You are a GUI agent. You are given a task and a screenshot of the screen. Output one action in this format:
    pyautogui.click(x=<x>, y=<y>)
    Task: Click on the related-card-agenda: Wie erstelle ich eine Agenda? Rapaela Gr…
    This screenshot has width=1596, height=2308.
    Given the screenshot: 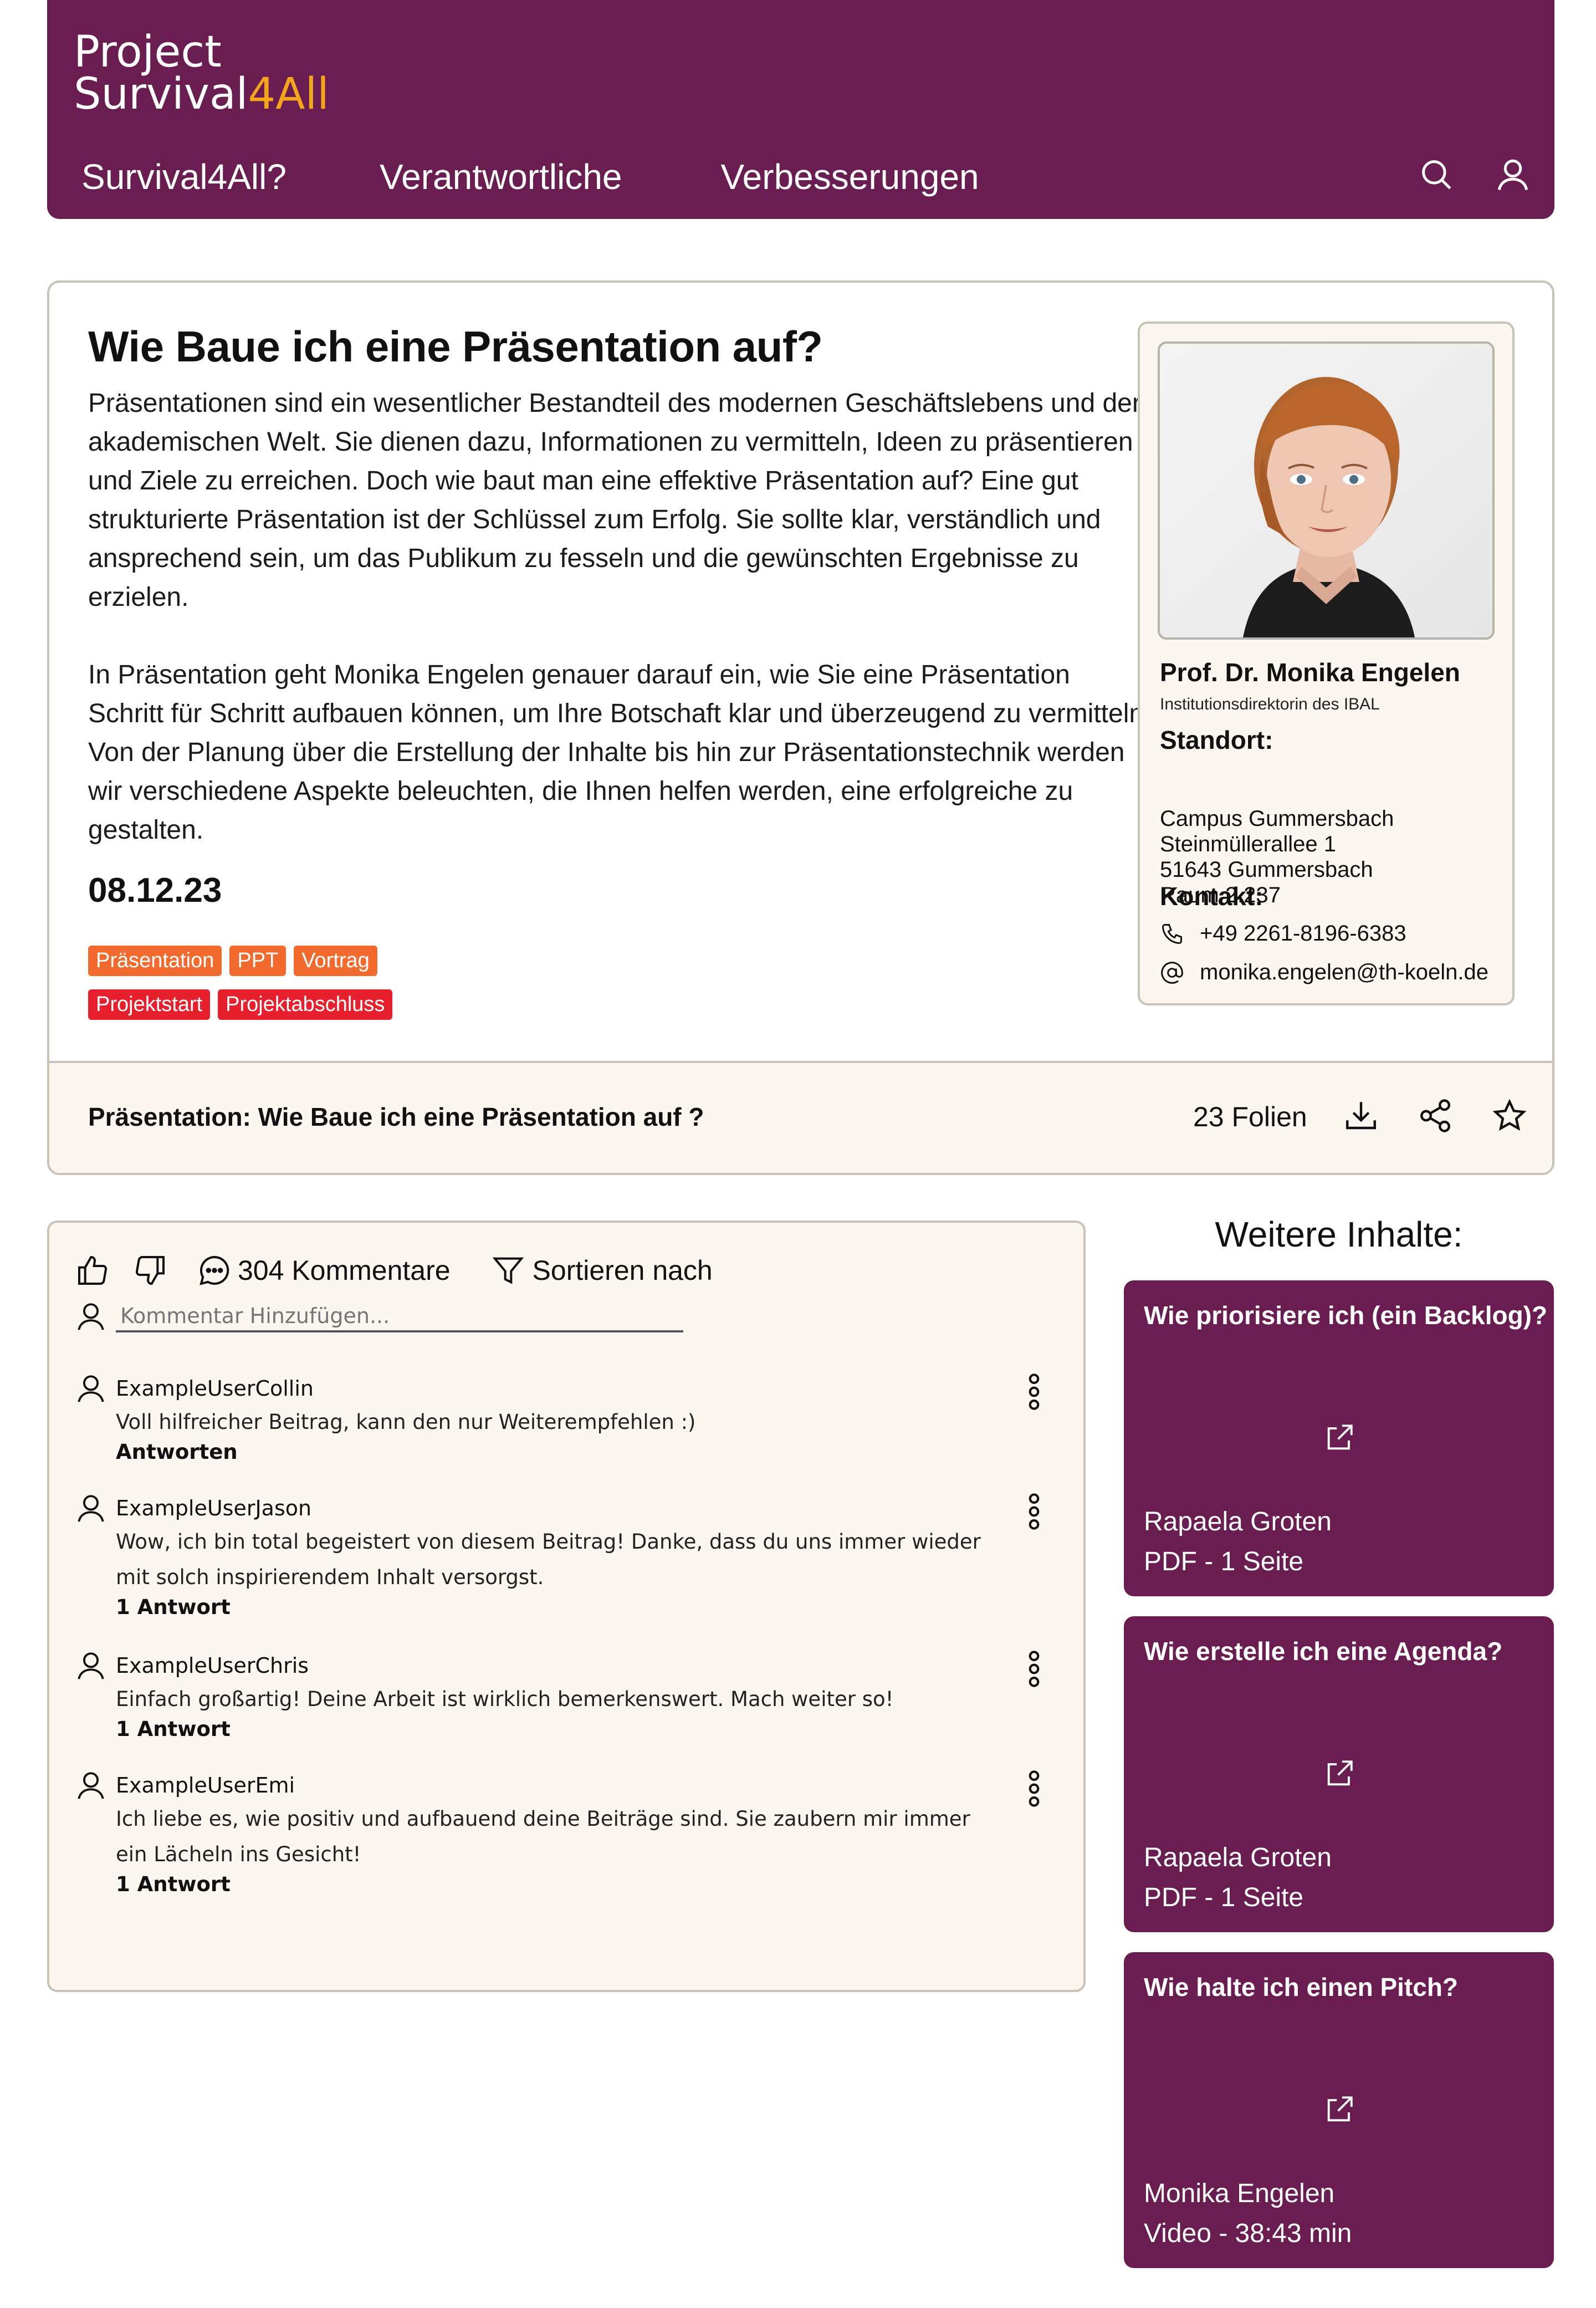 What is the action you would take?
    pyautogui.click(x=1339, y=1774)
    